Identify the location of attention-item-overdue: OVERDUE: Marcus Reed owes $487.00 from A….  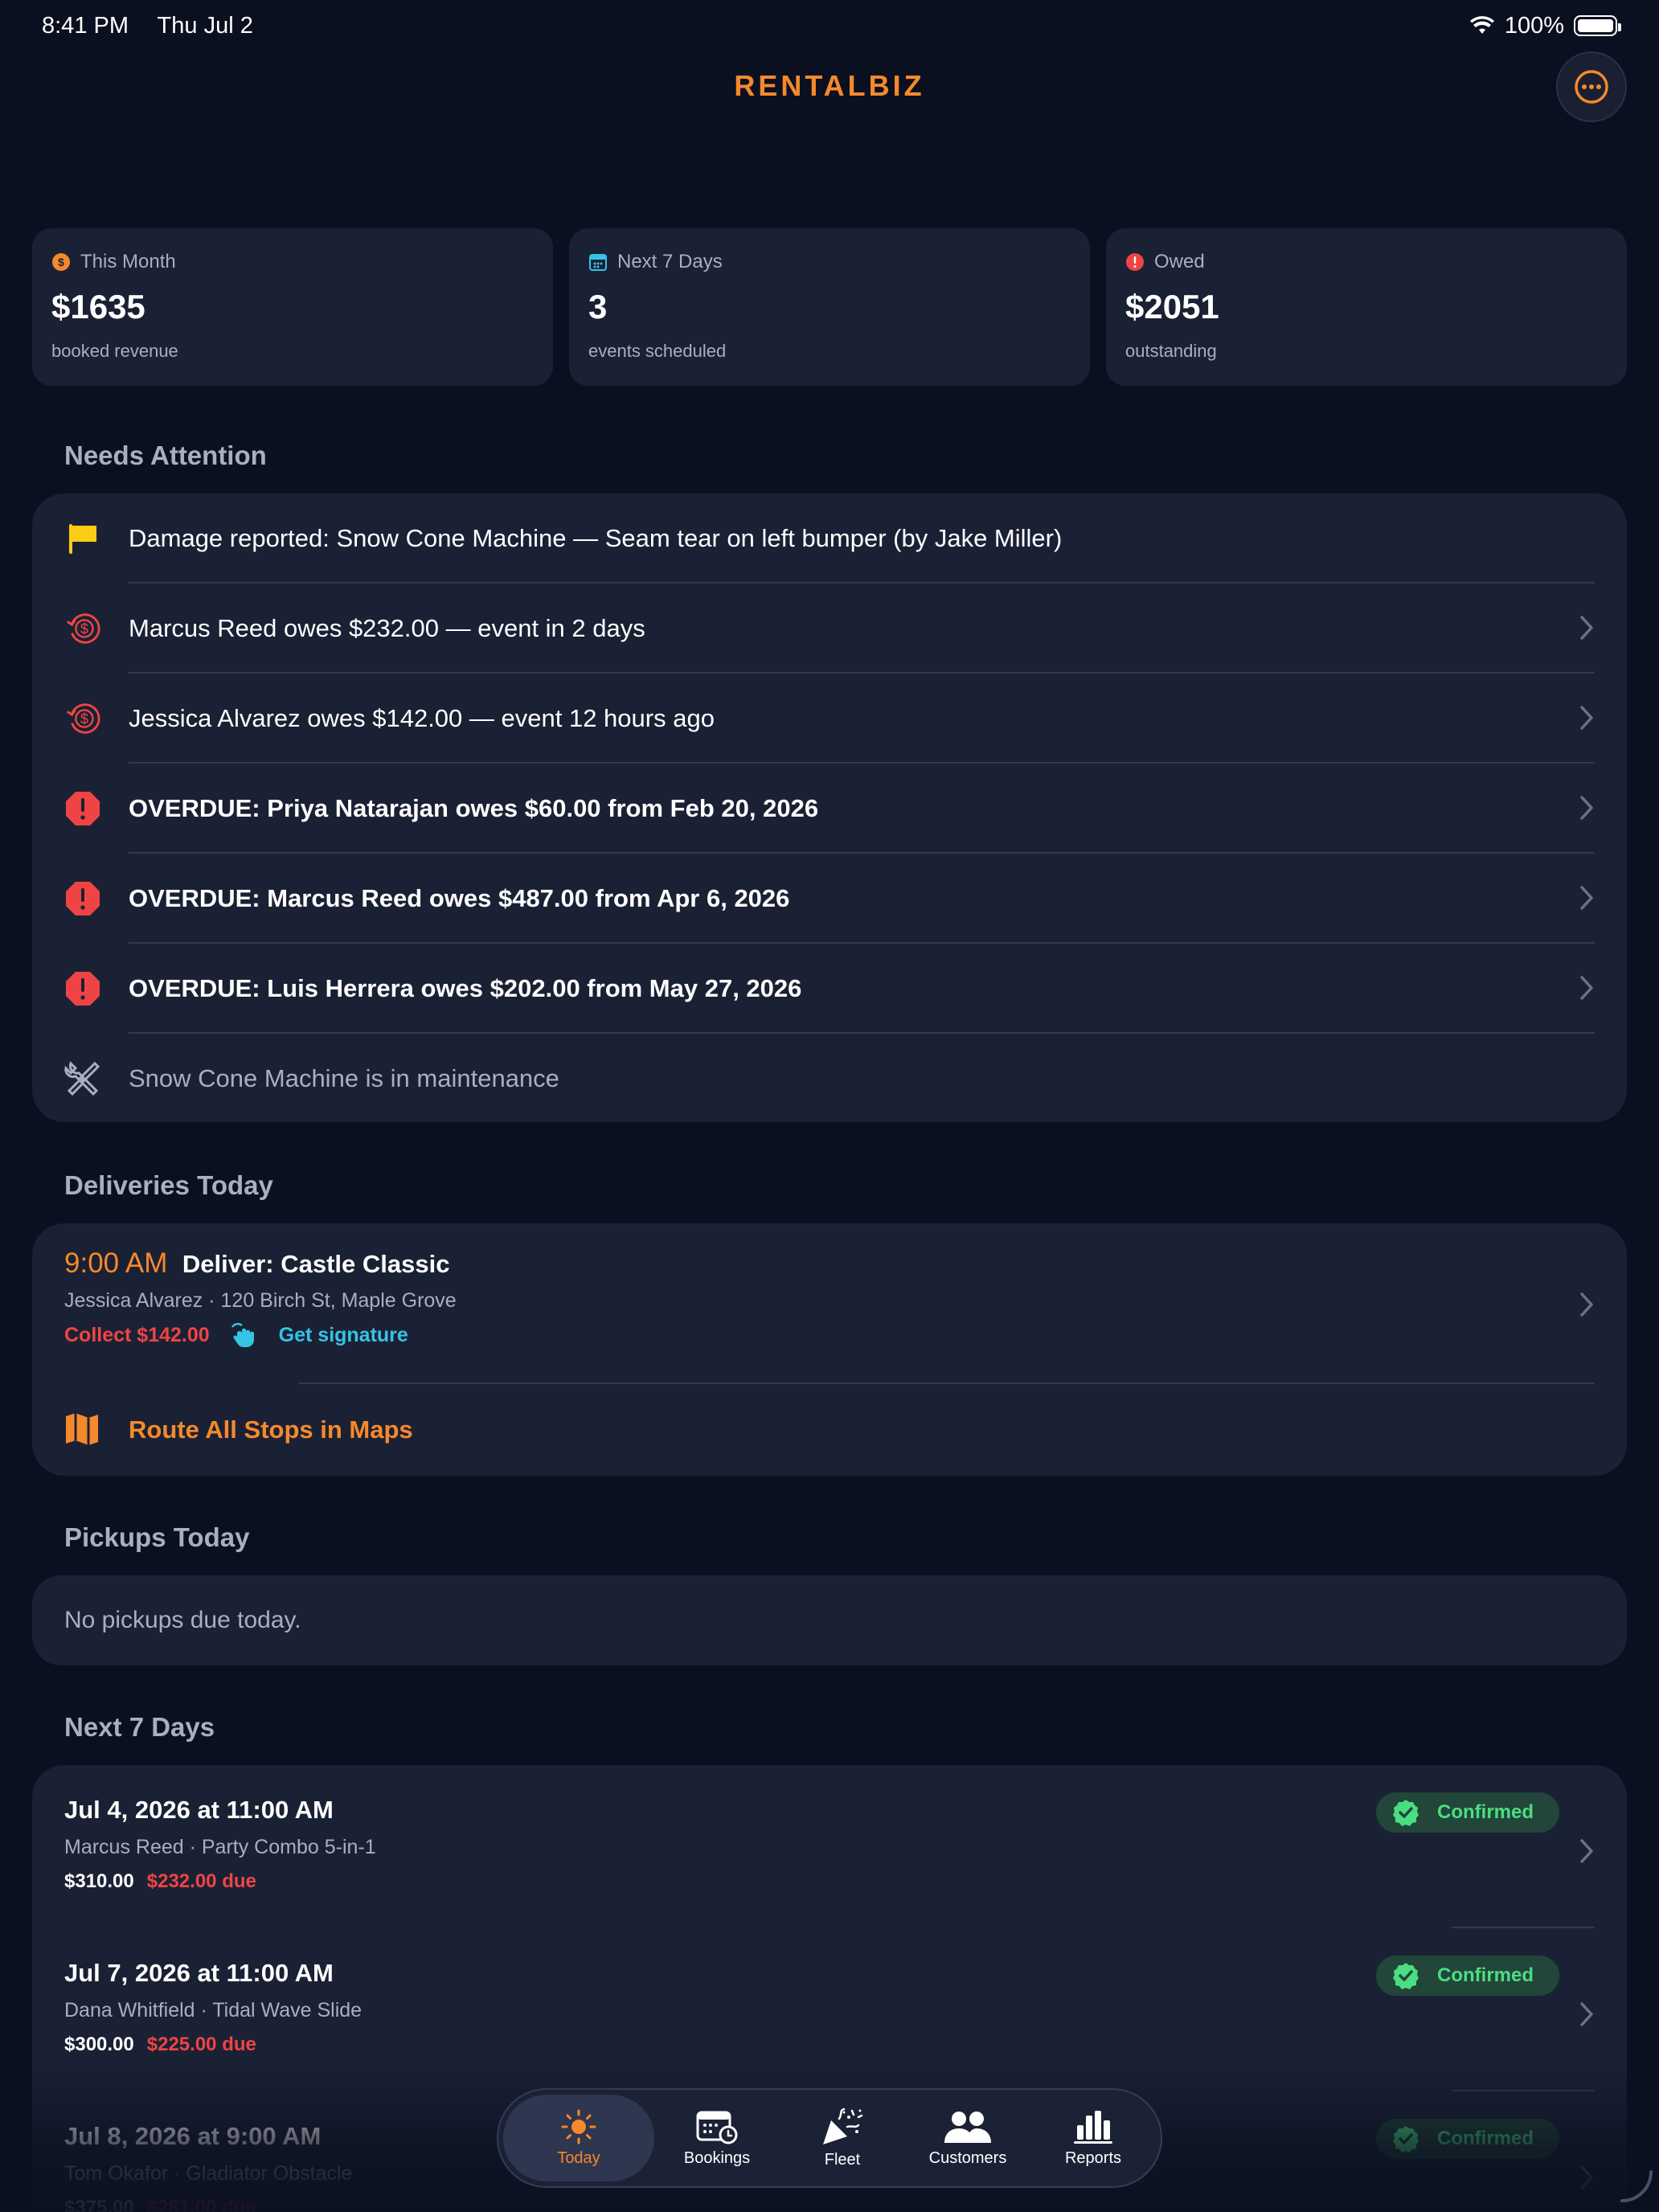
(829, 899).